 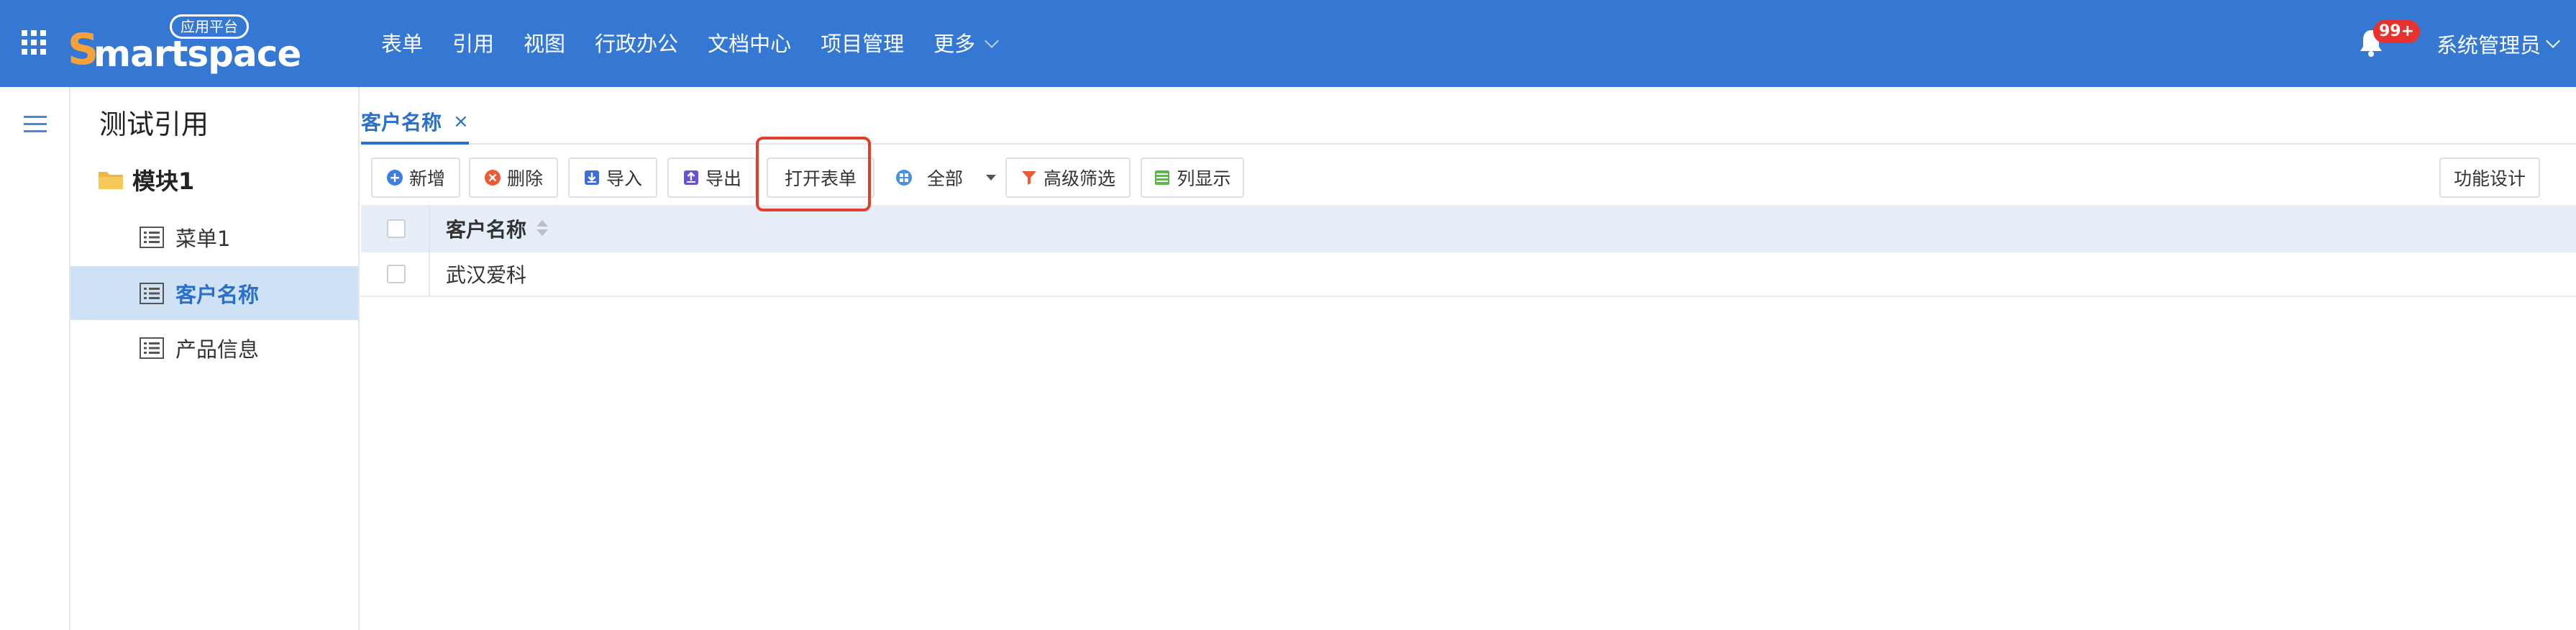 What do you see at coordinates (218, 349) in the screenshot?
I see `sidebar-item-label: 产品信息` at bounding box center [218, 349].